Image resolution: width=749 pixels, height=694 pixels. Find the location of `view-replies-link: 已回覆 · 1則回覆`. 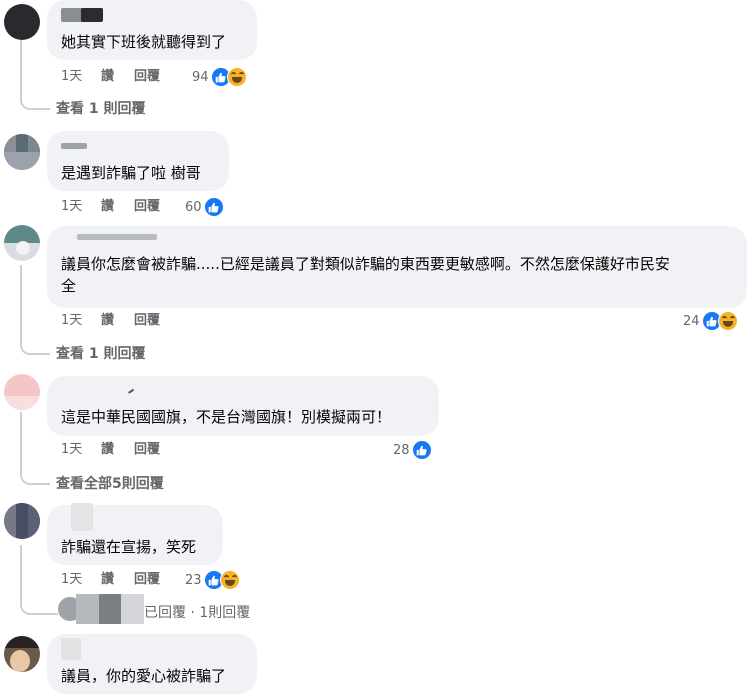

view-replies-link: 已回覆 · 1則回覆 is located at coordinates (197, 613).